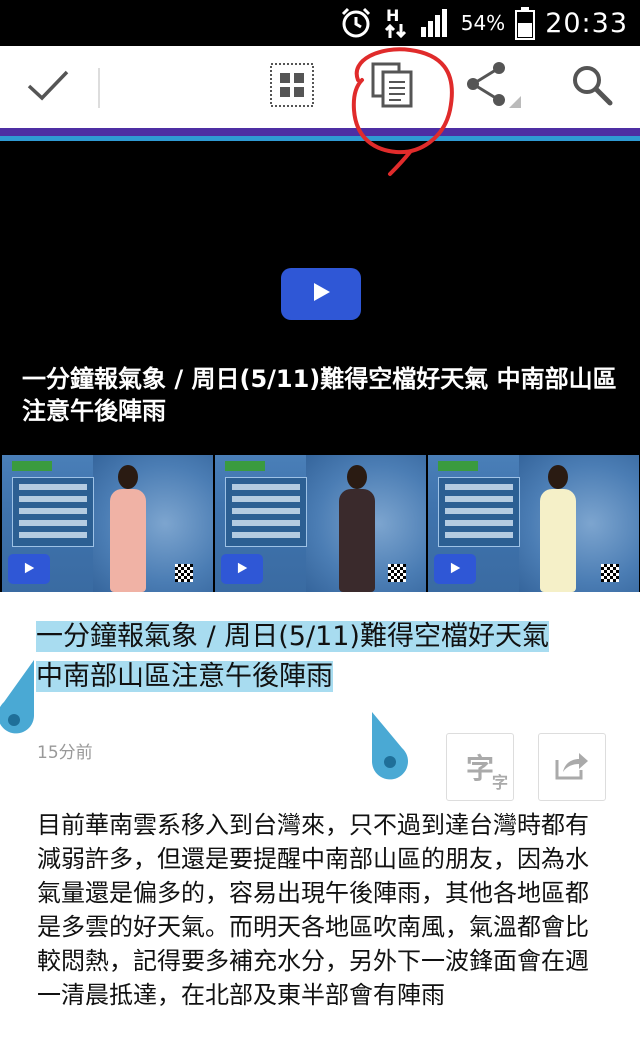 This screenshot has width=640, height=1053. What do you see at coordinates (338, 657) in the screenshot?
I see `article-title: 一分鐘報氣象 / 周日(5/11)難得空檔好天氣 中南部山區注意午後陣雨` at bounding box center [338, 657].